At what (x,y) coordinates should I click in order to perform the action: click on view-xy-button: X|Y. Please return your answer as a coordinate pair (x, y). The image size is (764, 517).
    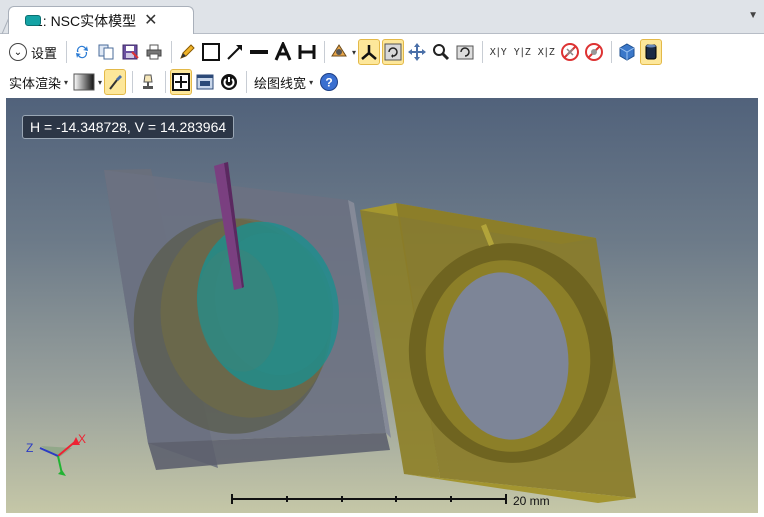
    Looking at the image, I should click on (498, 52).